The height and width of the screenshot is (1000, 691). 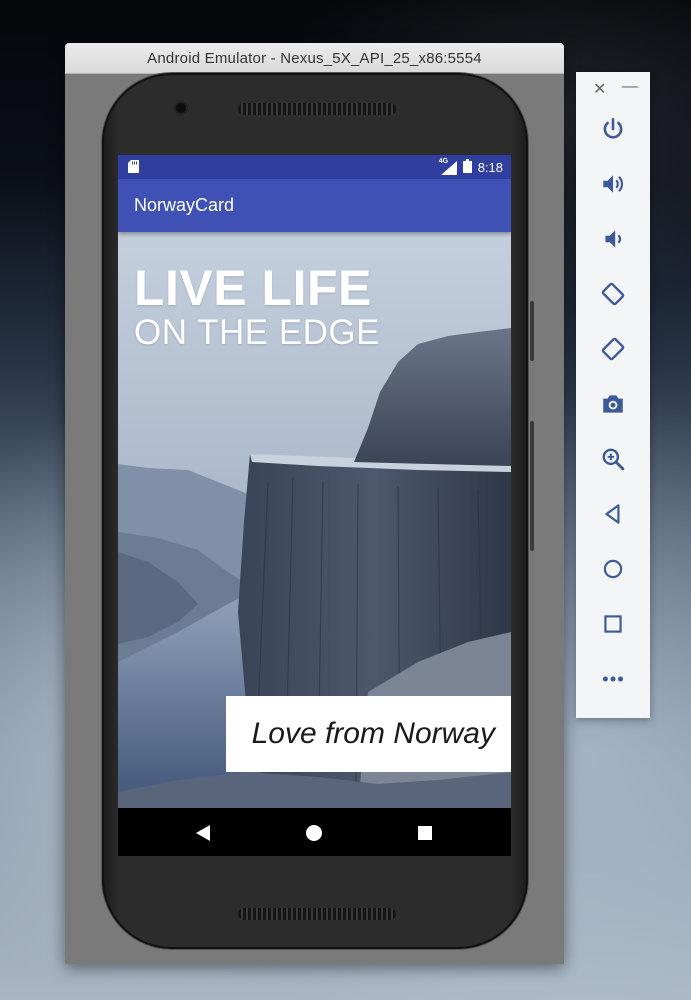 What do you see at coordinates (443, 161) in the screenshot?
I see `network-type: 4G` at bounding box center [443, 161].